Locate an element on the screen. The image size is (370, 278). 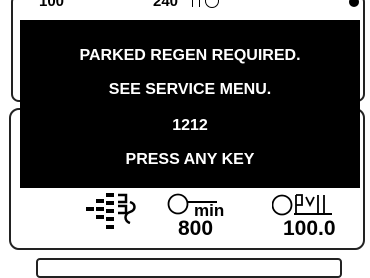
gauge-scale-min: 100 is located at coordinates (52, 5).